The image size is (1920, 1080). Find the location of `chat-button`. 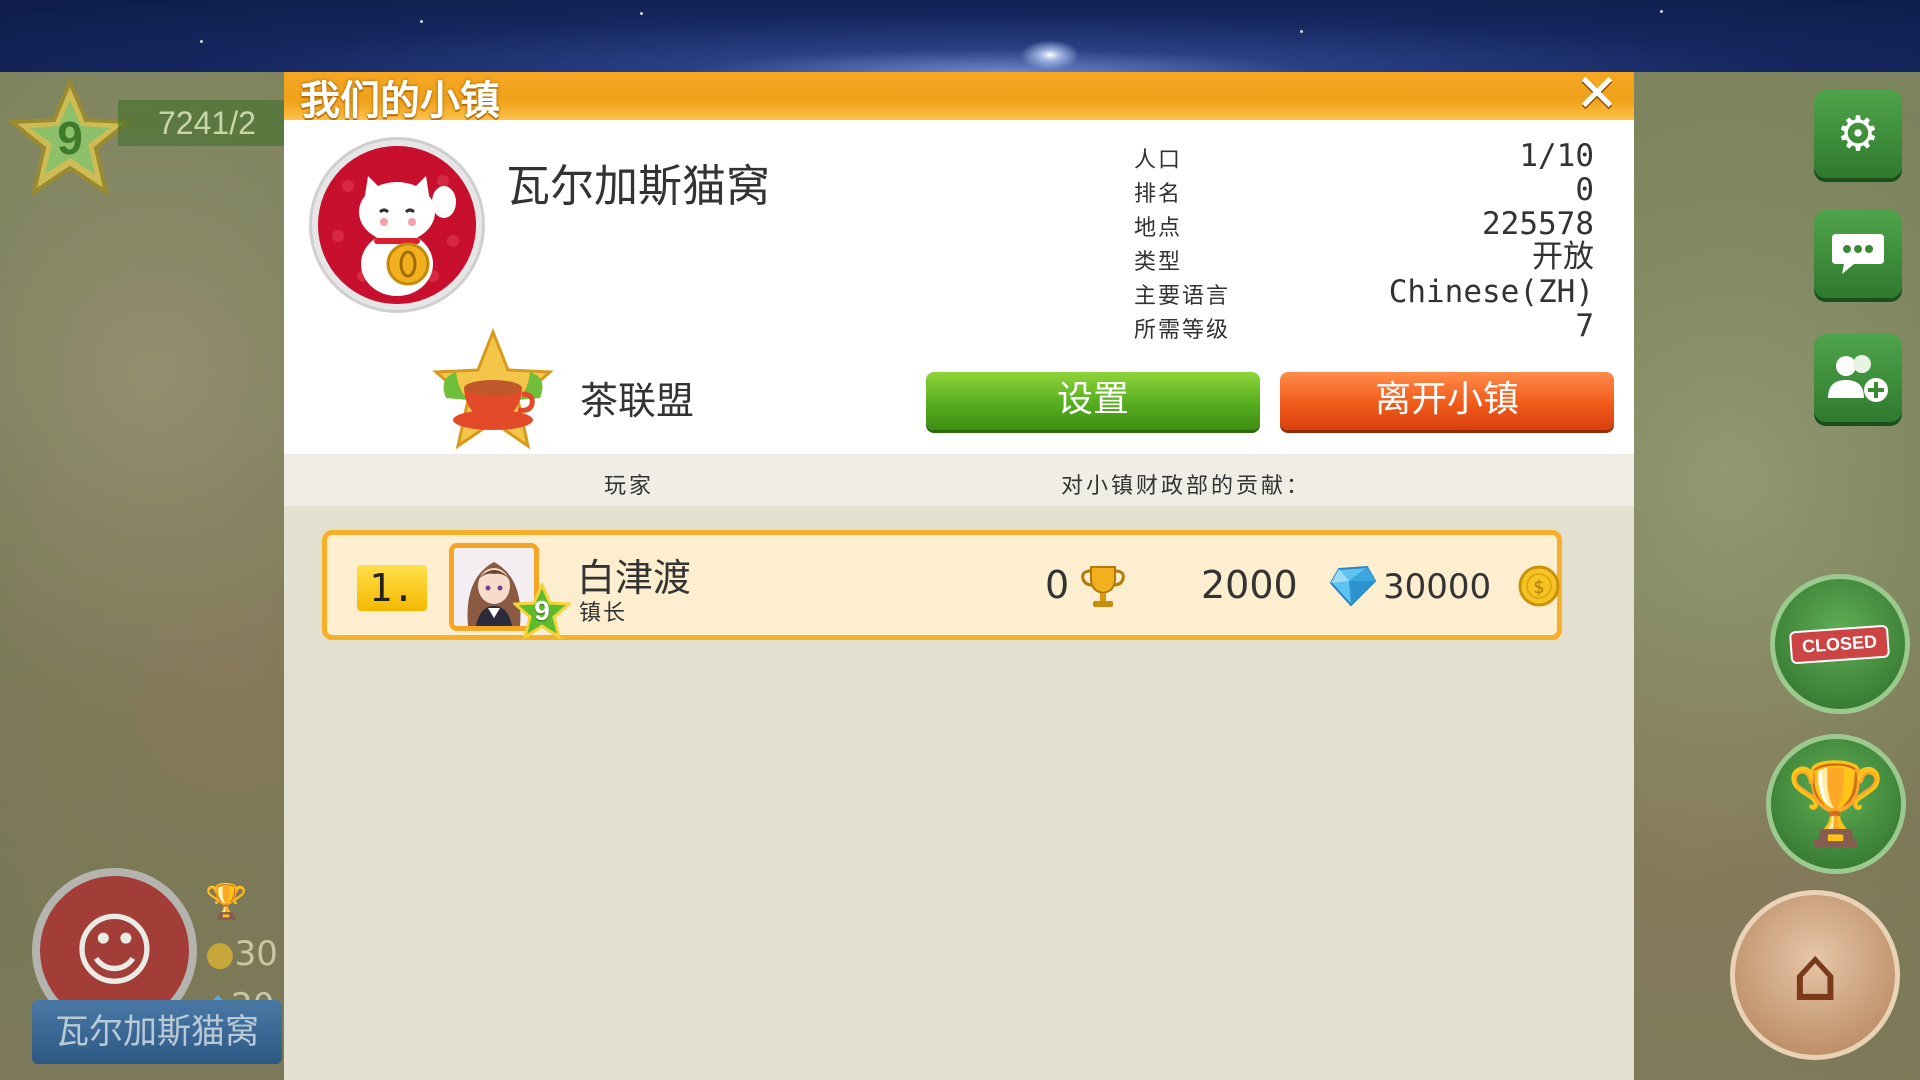

chat-button is located at coordinates (1858, 254).